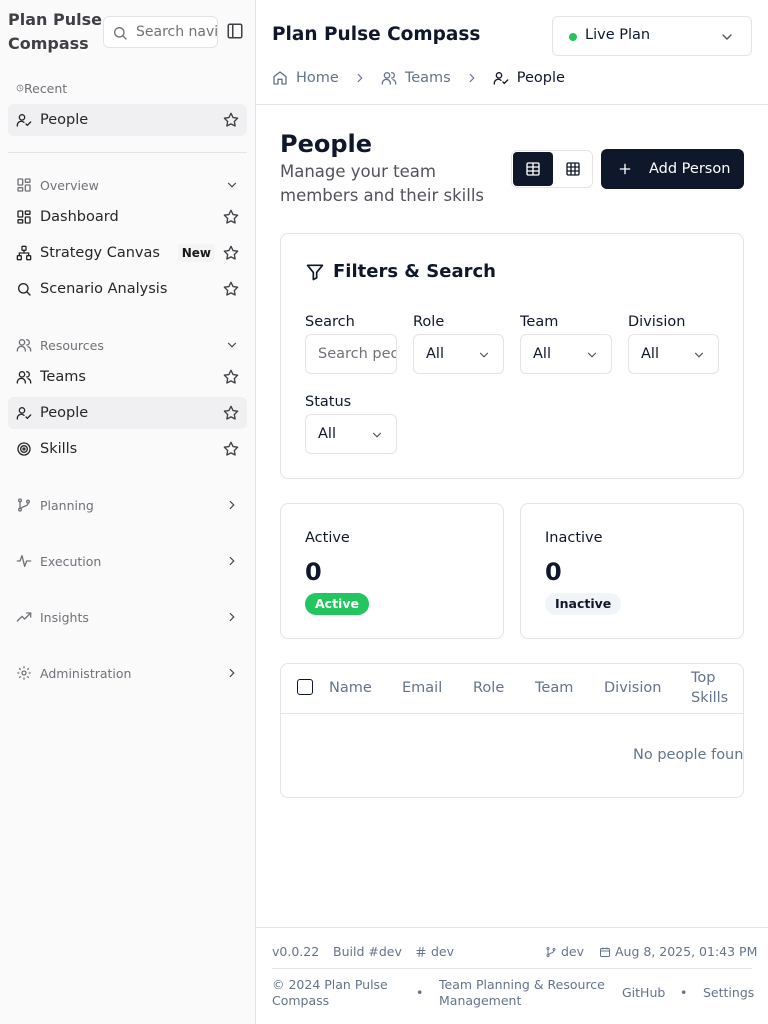 This screenshot has width=768, height=1024. What do you see at coordinates (429, 322) in the screenshot?
I see `role-label: Role` at bounding box center [429, 322].